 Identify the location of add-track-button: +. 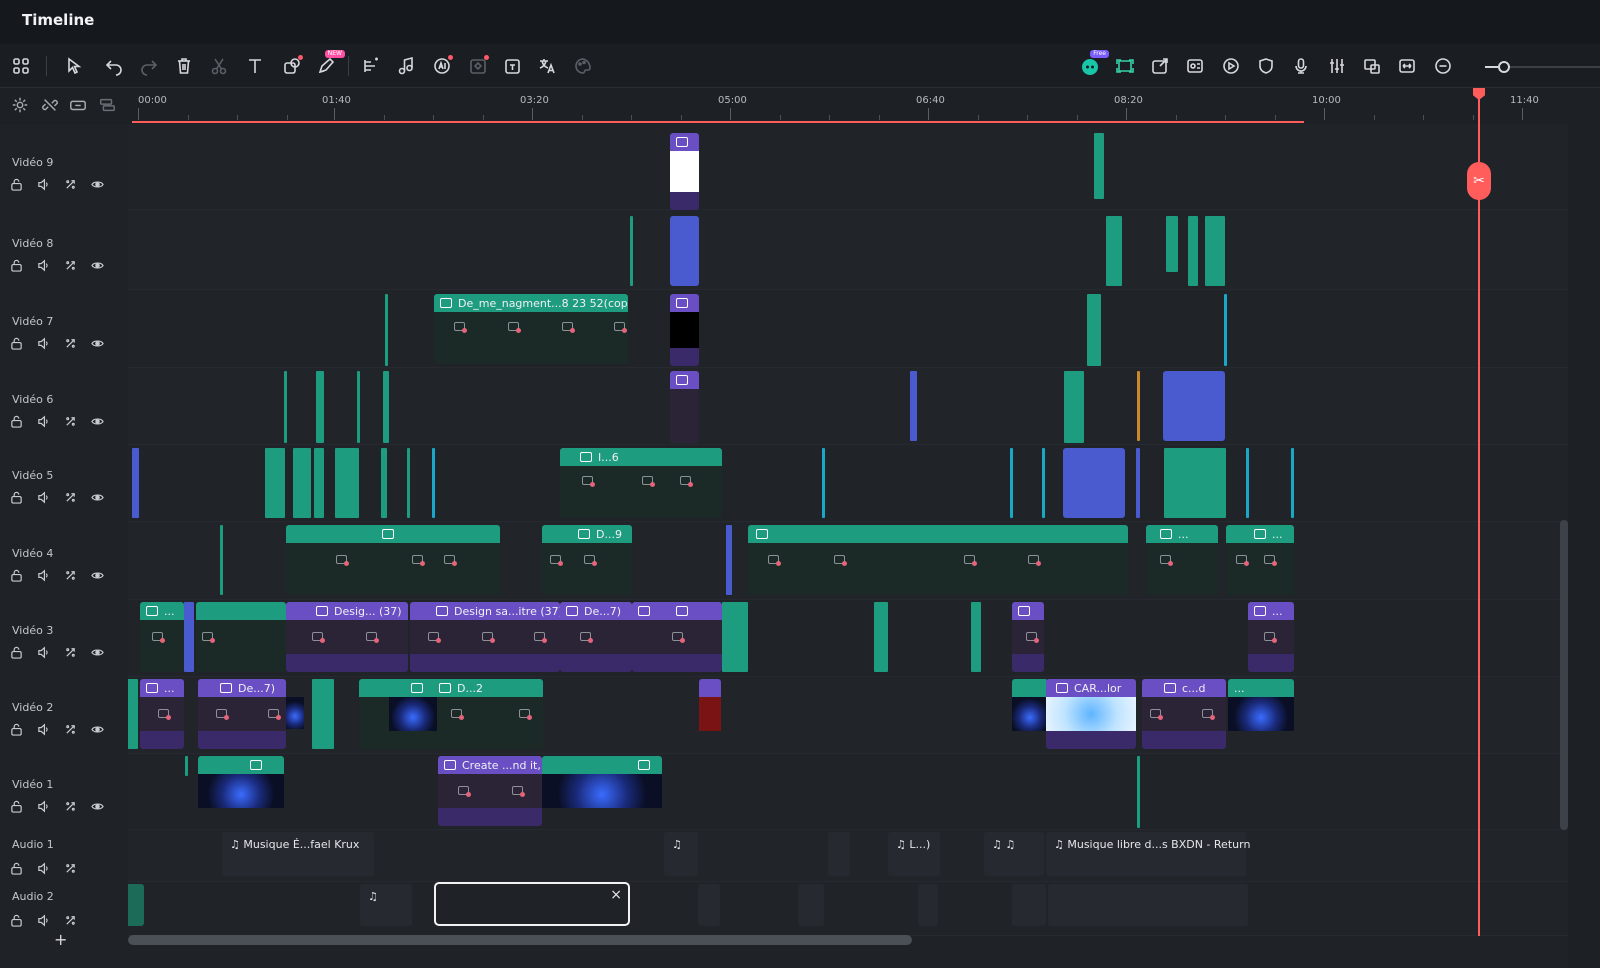
(60, 939).